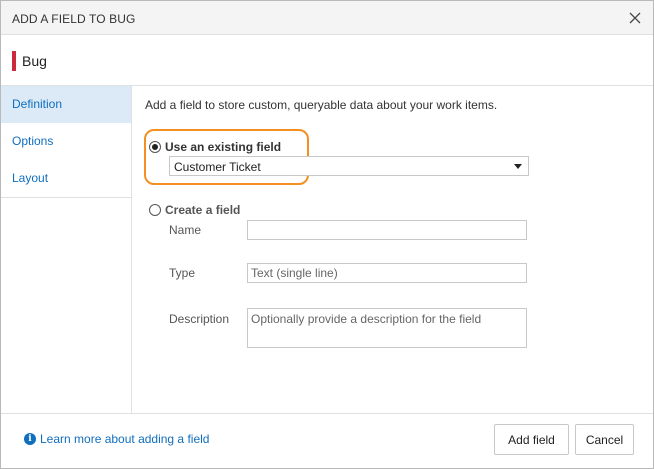 The height and width of the screenshot is (469, 654). I want to click on sidebar-nav: Definition Options Layout, so click(66, 249).